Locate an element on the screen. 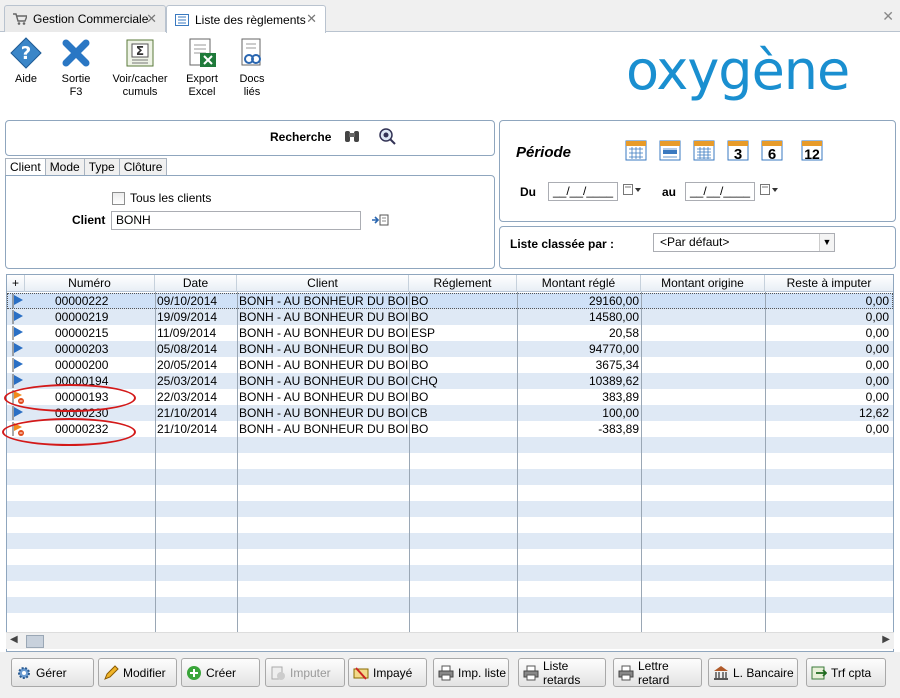  cell-date: 22/03/2014 is located at coordinates (187, 397).